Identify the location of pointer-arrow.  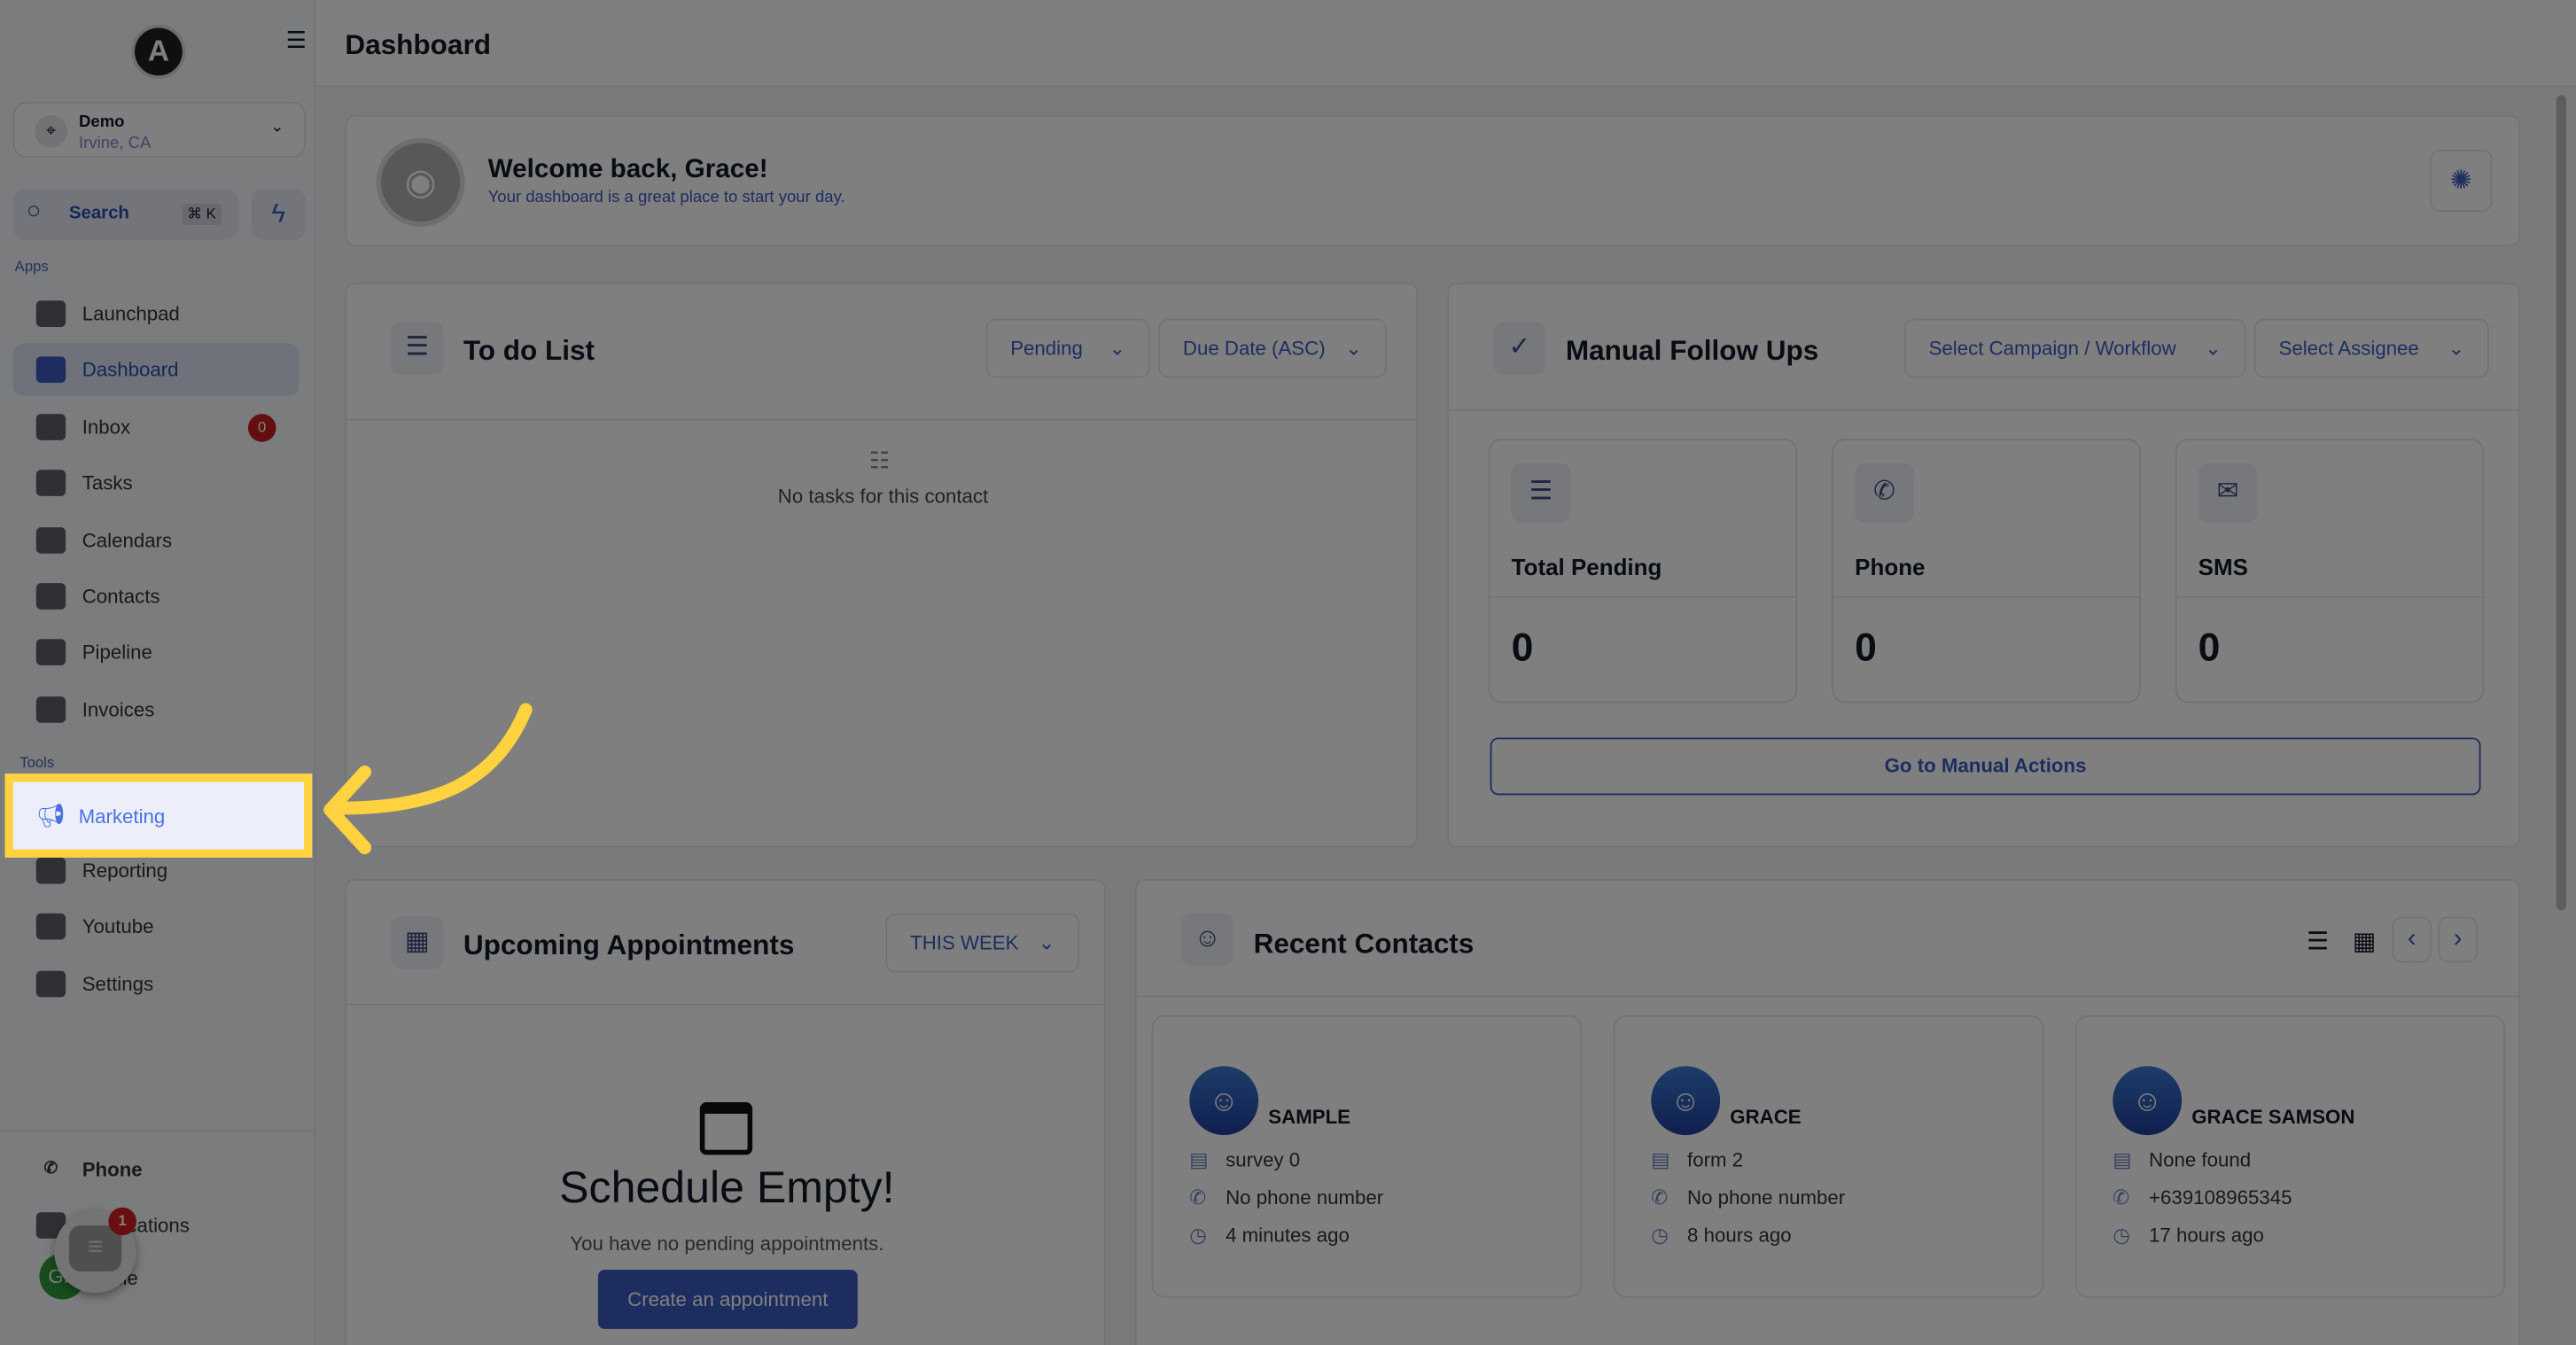
(428, 779).